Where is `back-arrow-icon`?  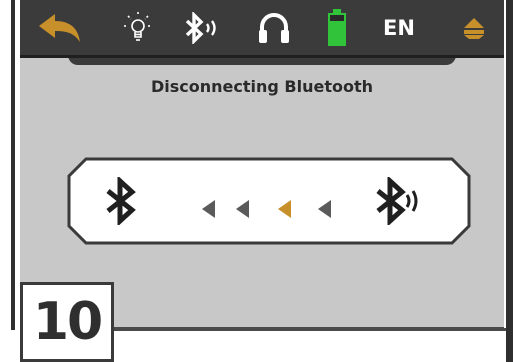
back-arrow-icon is located at coordinates (59, 28).